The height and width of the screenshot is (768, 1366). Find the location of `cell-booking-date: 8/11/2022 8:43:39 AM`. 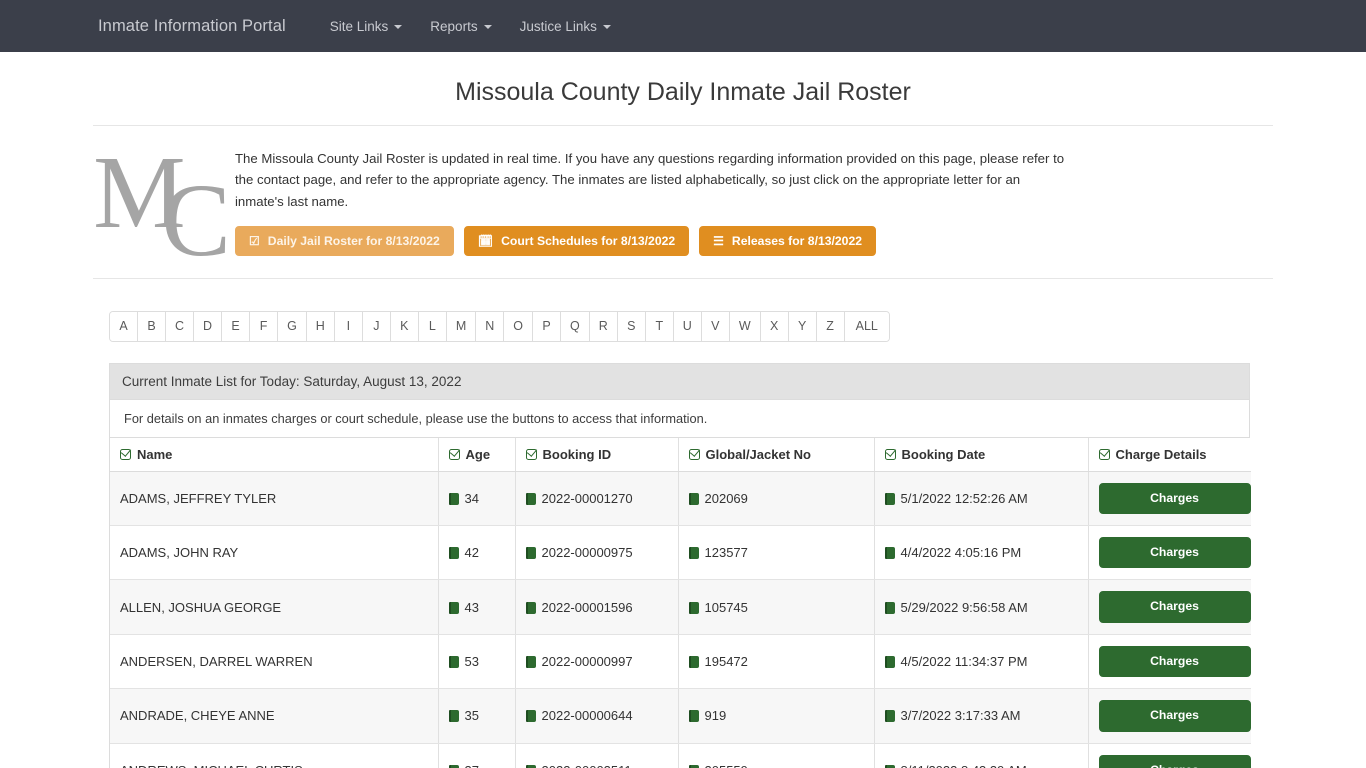

cell-booking-date: 8/11/2022 8:43:39 AM is located at coordinates (981, 755).